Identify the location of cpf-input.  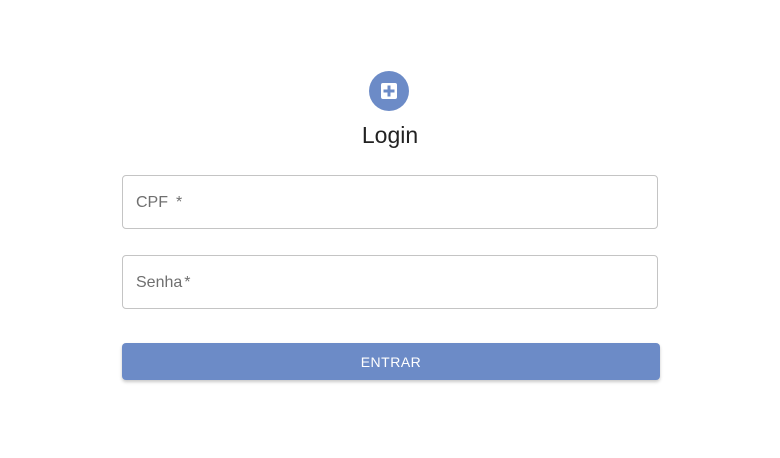
(390, 202).